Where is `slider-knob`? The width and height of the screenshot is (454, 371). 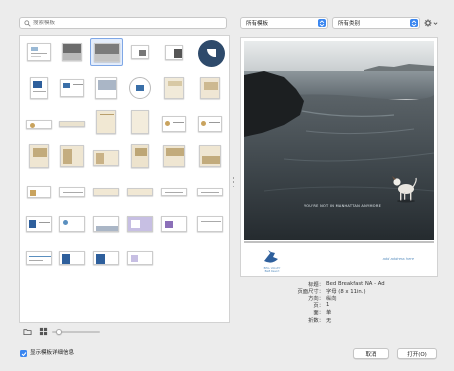 slider-knob is located at coordinates (59, 331).